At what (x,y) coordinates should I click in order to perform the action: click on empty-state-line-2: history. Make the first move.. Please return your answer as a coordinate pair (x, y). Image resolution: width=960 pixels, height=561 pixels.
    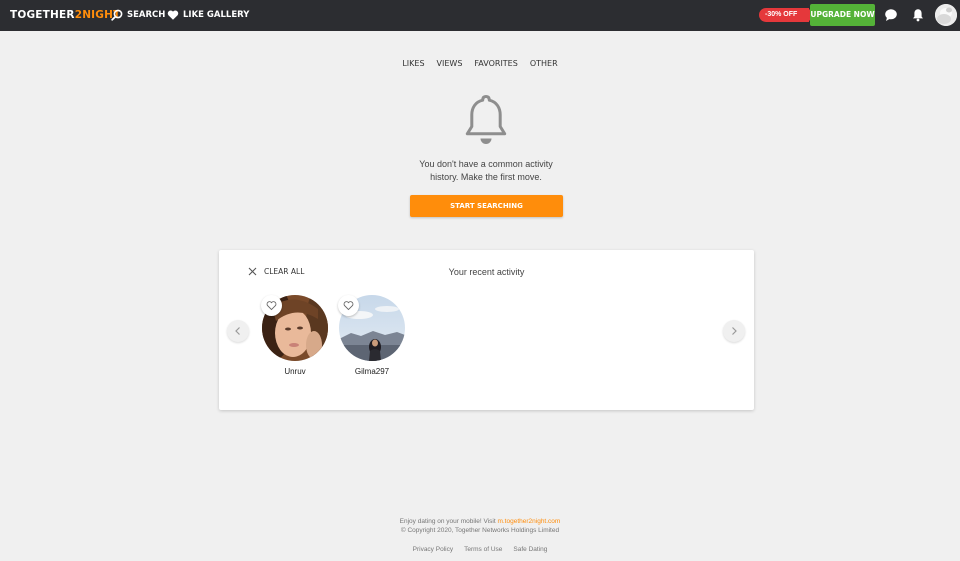
    Looking at the image, I should click on (486, 177).